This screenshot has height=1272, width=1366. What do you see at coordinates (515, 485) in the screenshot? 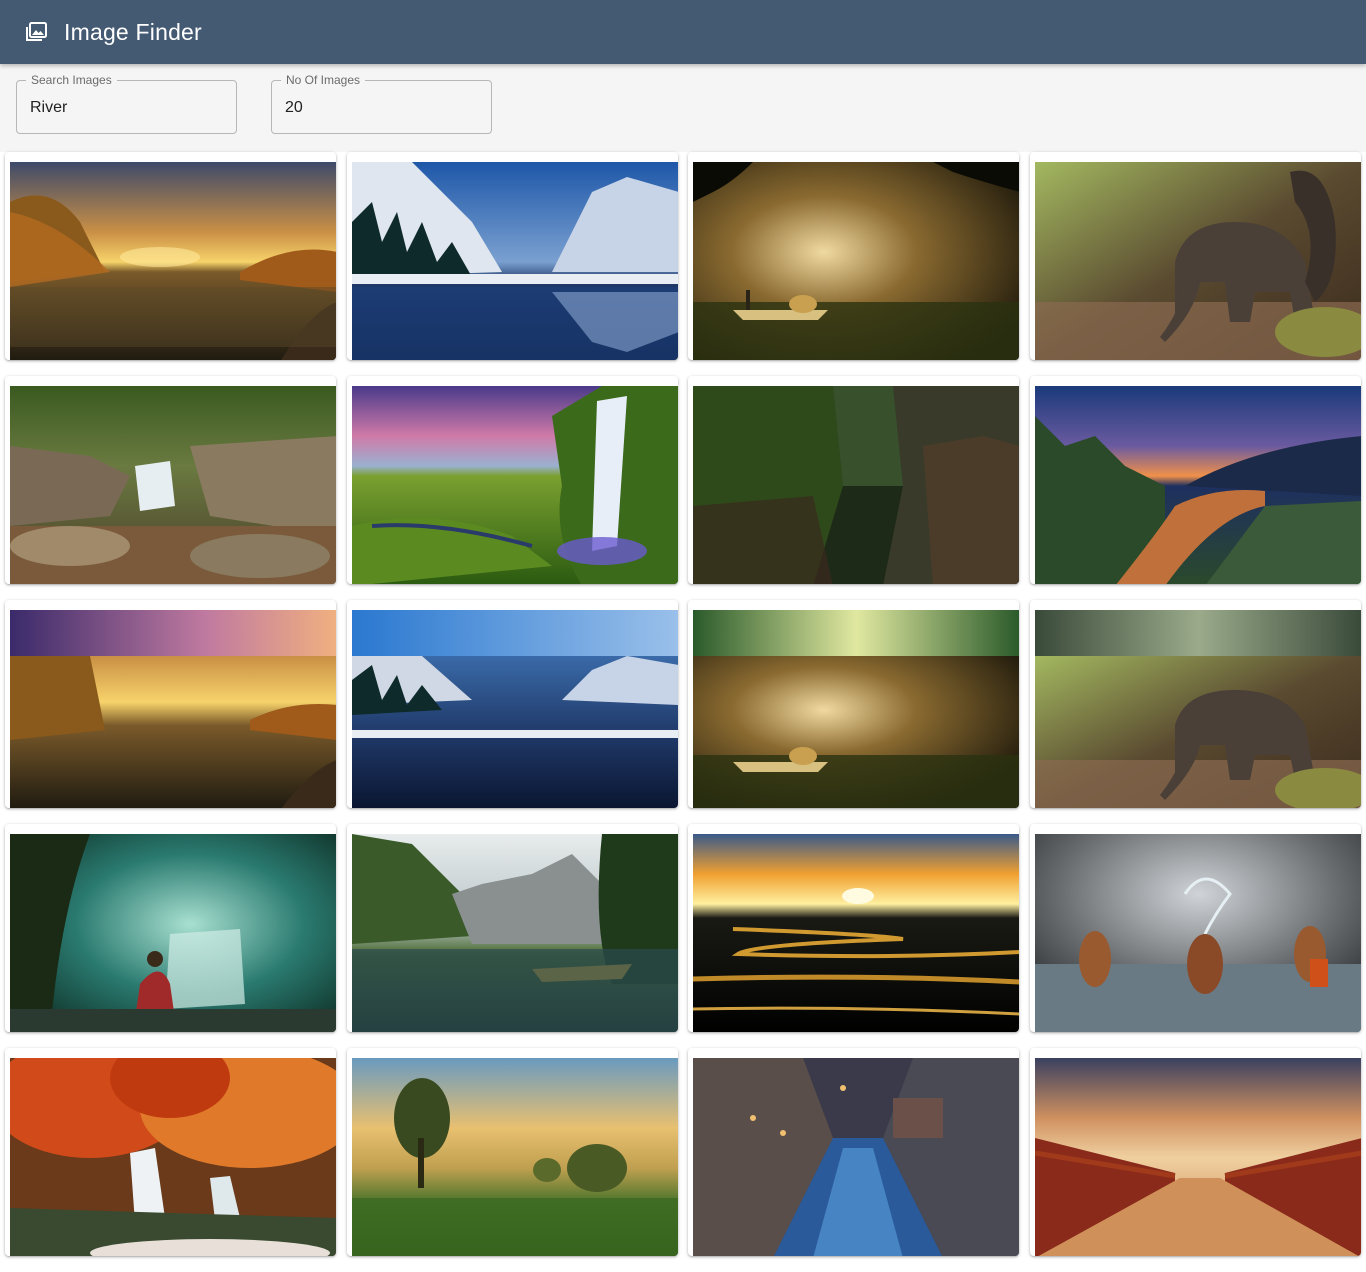
I see `seljalandsfoss-image` at bounding box center [515, 485].